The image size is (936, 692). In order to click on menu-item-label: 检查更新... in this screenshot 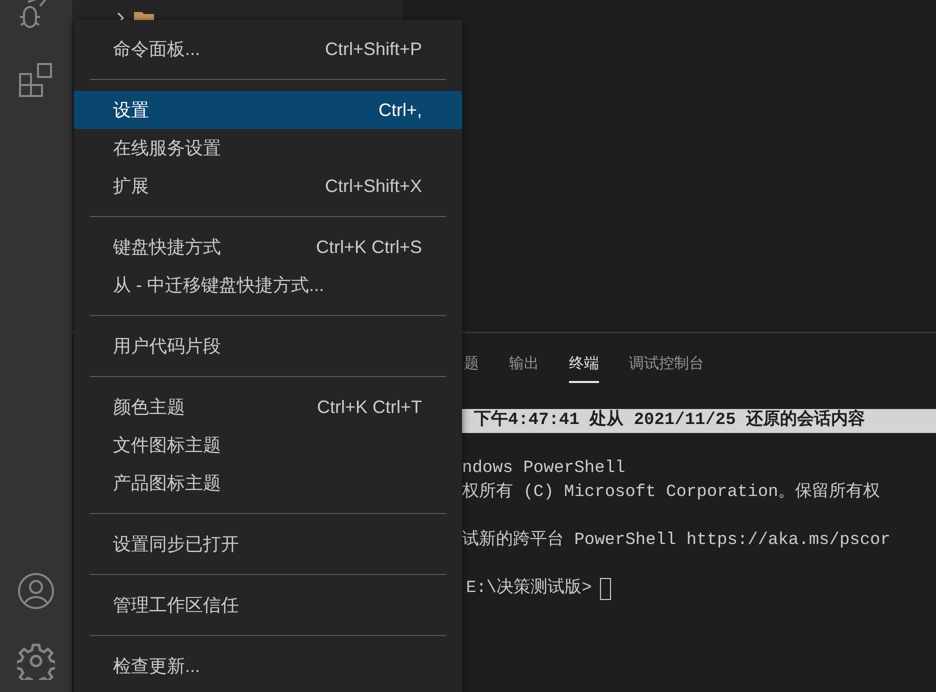, I will do `click(156, 666)`.